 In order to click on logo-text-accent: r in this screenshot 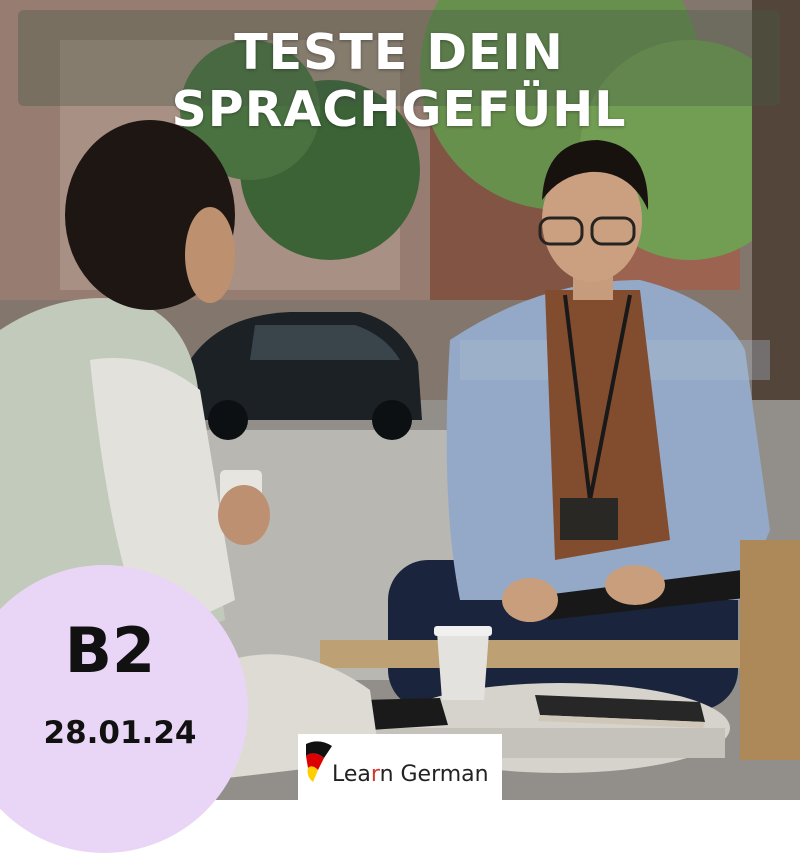, I will do `click(375, 774)`.